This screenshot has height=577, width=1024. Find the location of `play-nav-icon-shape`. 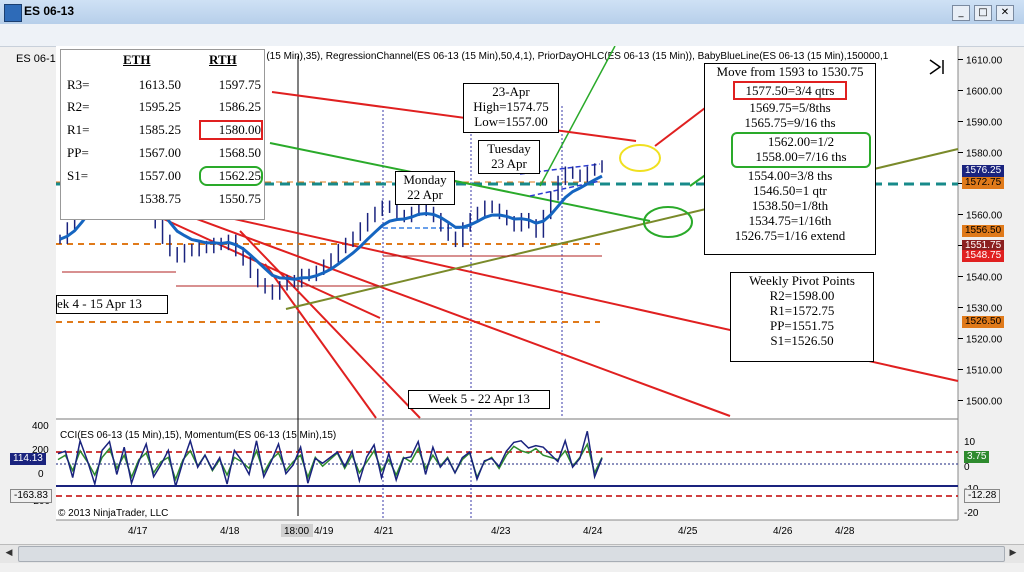

play-nav-icon-shape is located at coordinates (935, 67).